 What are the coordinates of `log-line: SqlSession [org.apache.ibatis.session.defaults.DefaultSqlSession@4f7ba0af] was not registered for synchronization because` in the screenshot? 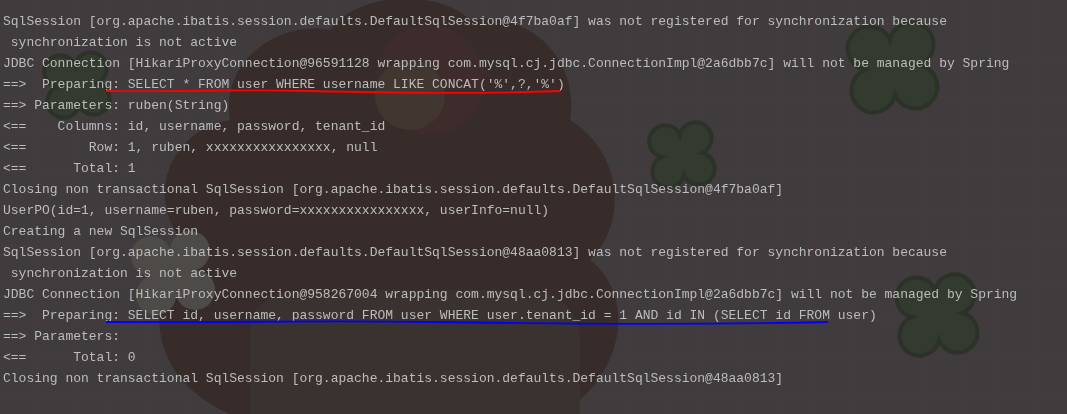 It's located at (475, 21).